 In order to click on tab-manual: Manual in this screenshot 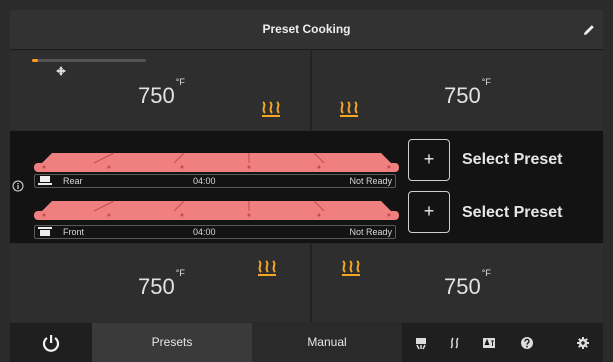, I will do `click(327, 342)`.